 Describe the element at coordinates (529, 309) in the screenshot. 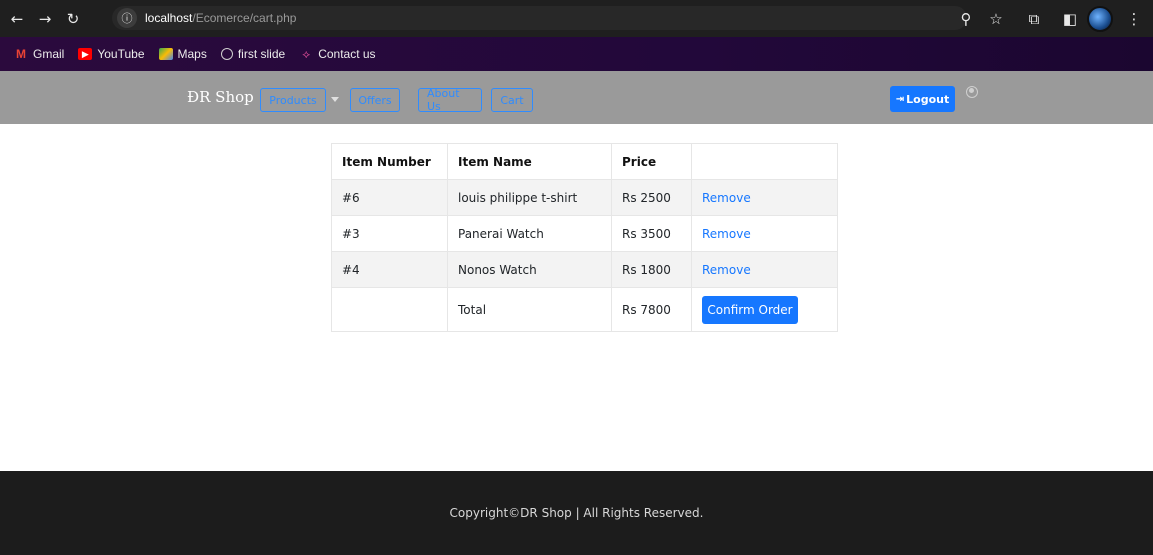

I see `total-label: Total` at that location.